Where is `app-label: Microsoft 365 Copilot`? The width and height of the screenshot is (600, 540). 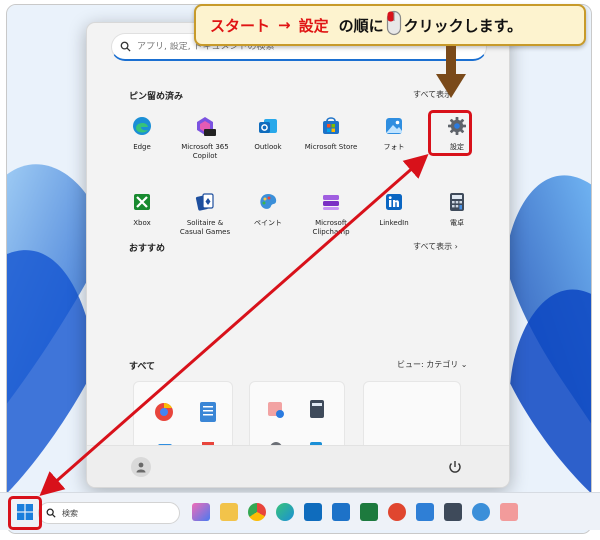 app-label: Microsoft 365 Copilot is located at coordinates (205, 151).